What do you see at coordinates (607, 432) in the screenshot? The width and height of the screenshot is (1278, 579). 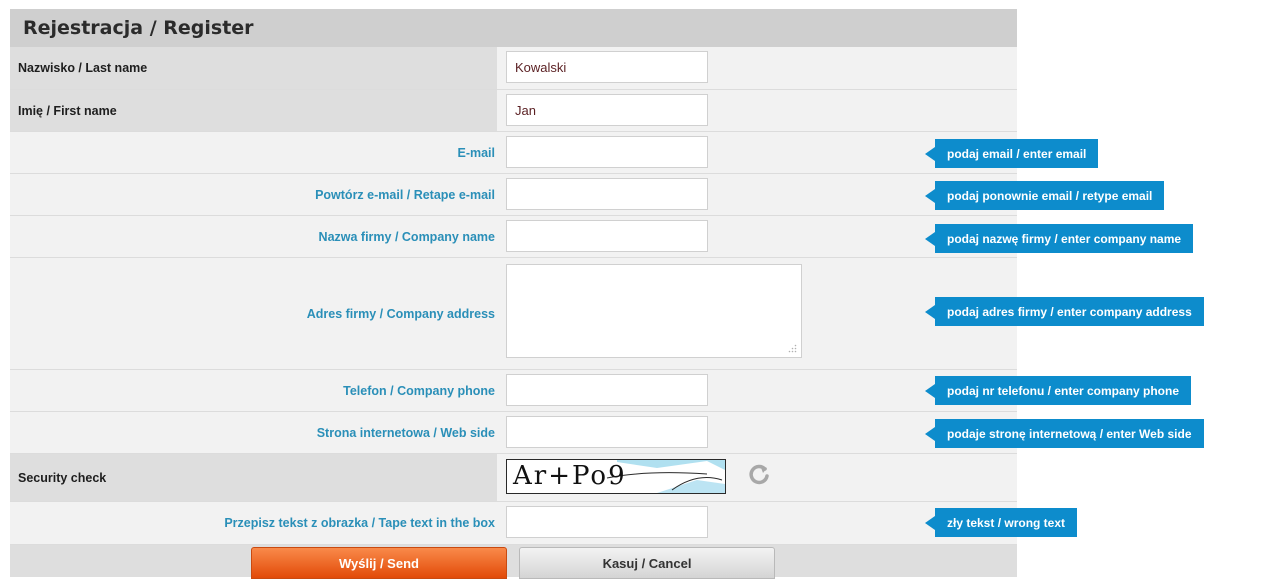 I see `website-input` at bounding box center [607, 432].